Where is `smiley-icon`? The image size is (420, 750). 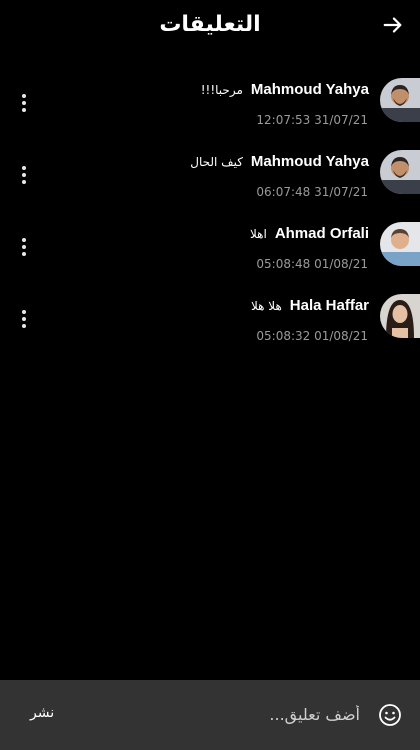
smiley-icon is located at coordinates (390, 715).